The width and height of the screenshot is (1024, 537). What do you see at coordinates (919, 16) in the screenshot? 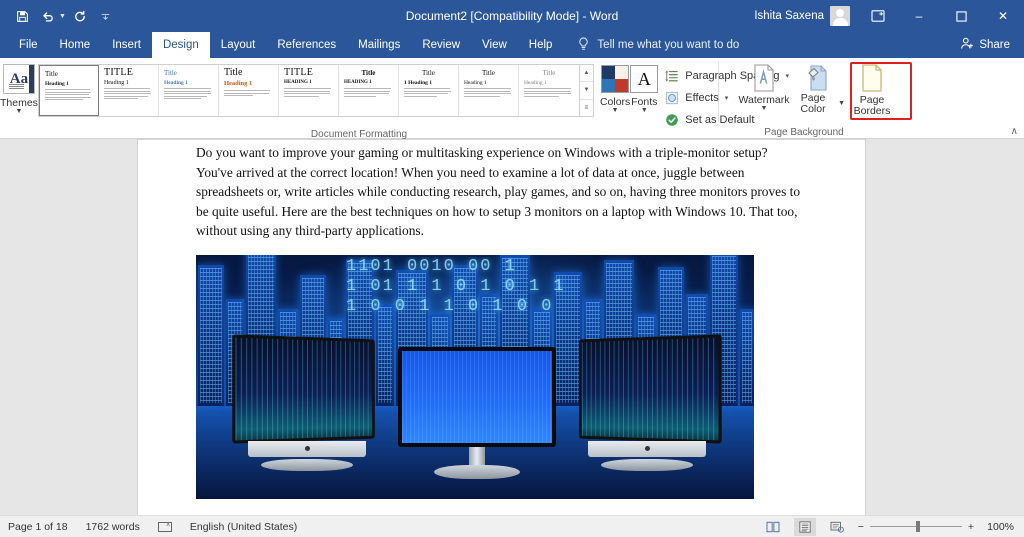
I see `minimize-button: –` at bounding box center [919, 16].